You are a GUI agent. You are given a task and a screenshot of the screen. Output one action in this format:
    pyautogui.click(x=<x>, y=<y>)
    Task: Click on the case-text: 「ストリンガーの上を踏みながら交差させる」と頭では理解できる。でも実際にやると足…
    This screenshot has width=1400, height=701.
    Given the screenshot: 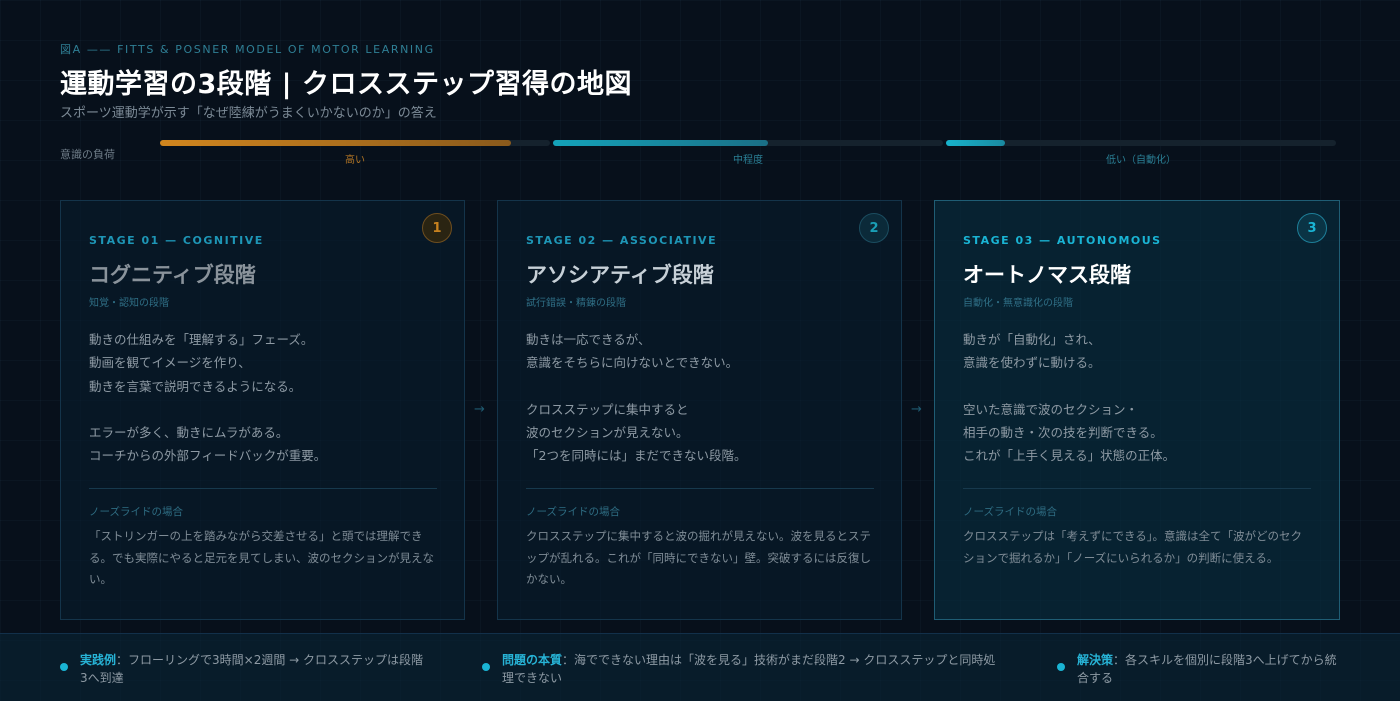 What is the action you would take?
    pyautogui.click(x=261, y=557)
    